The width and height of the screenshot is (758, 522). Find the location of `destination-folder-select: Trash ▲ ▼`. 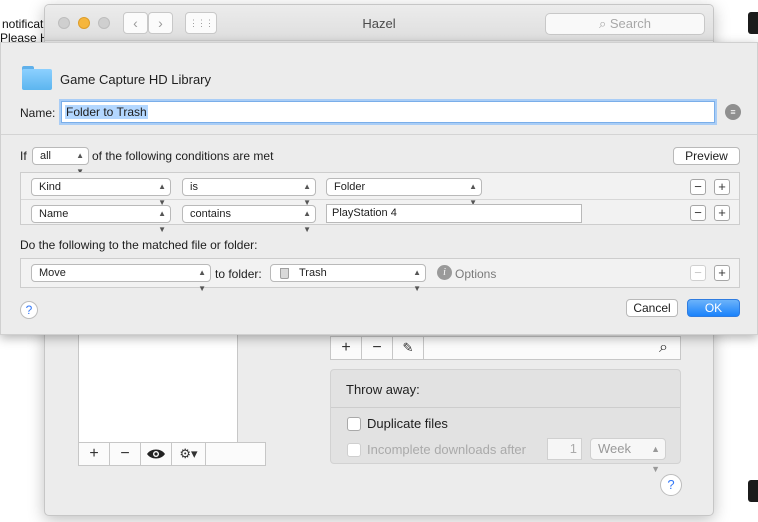

destination-folder-select: Trash ▲ ▼ is located at coordinates (348, 278).